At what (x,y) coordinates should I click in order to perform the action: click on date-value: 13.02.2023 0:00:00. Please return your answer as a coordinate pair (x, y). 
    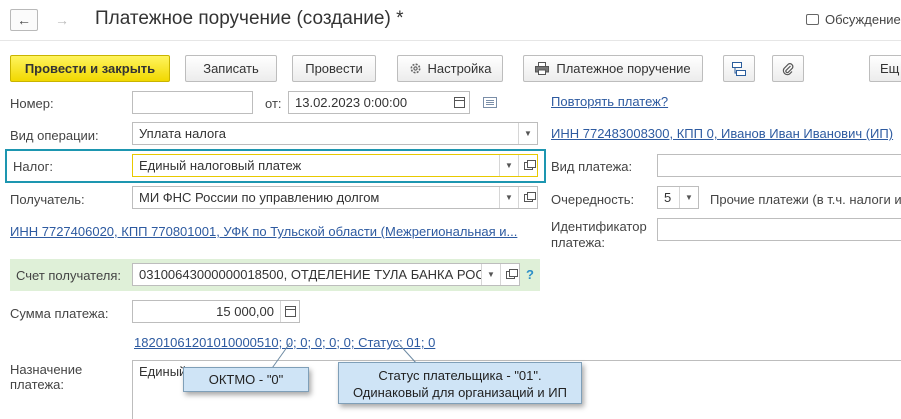
    Looking at the image, I should click on (351, 102).